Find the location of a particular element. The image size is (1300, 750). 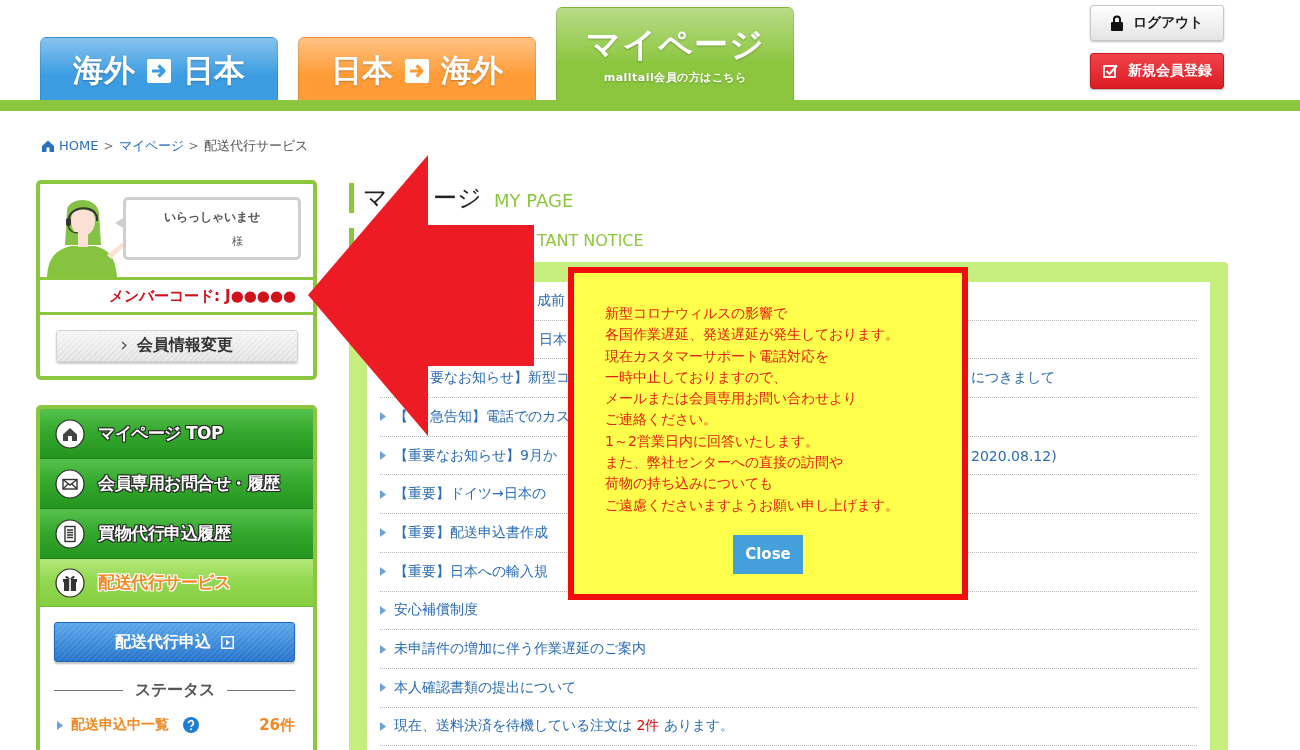

notice-link: 要なお知らせ】新型コ is located at coordinates (500, 378).